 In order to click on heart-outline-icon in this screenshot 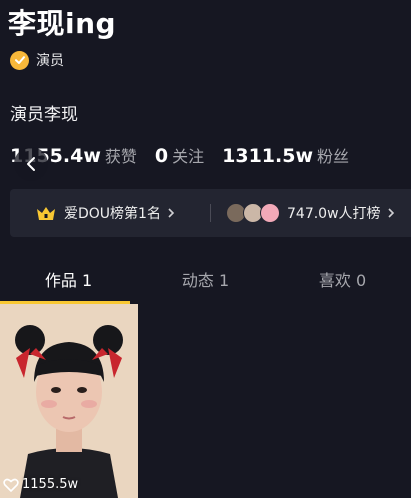, I will do `click(11, 485)`.